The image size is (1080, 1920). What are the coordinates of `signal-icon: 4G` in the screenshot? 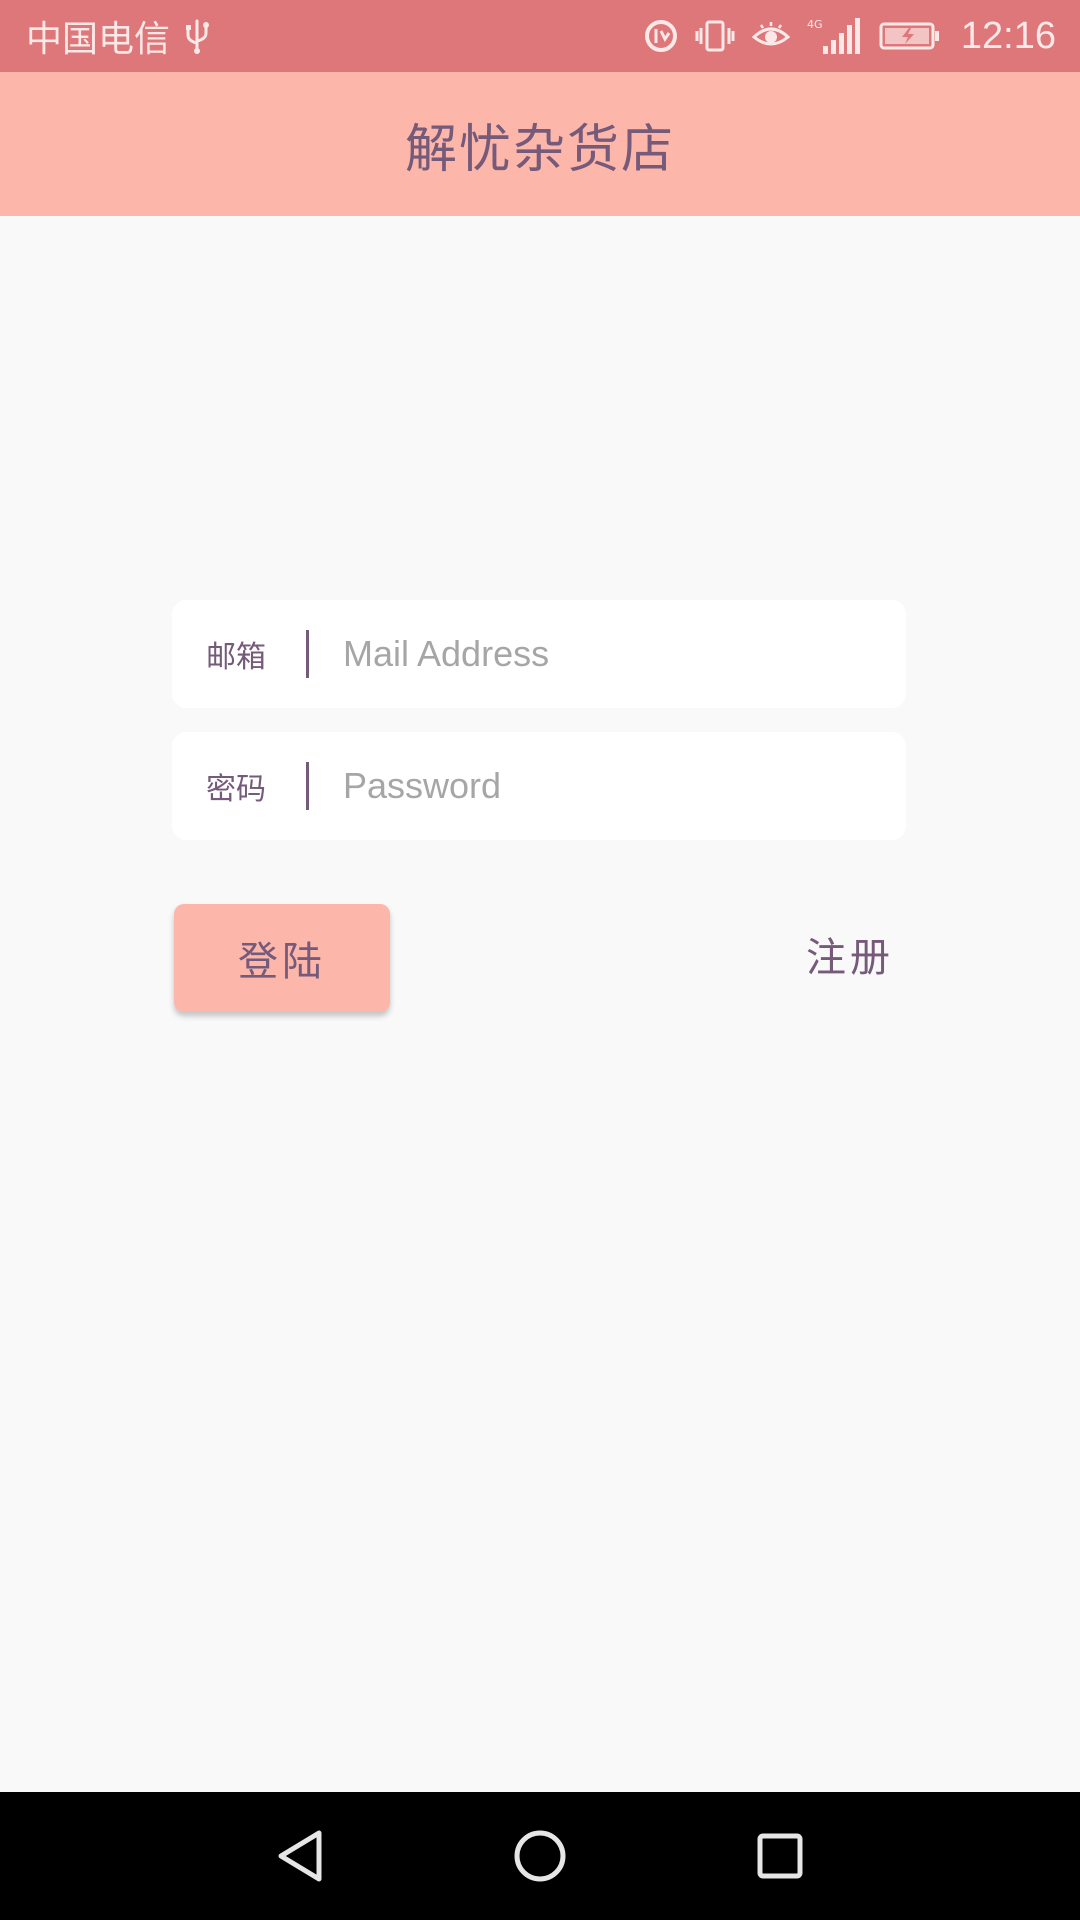 It's located at (835, 36).